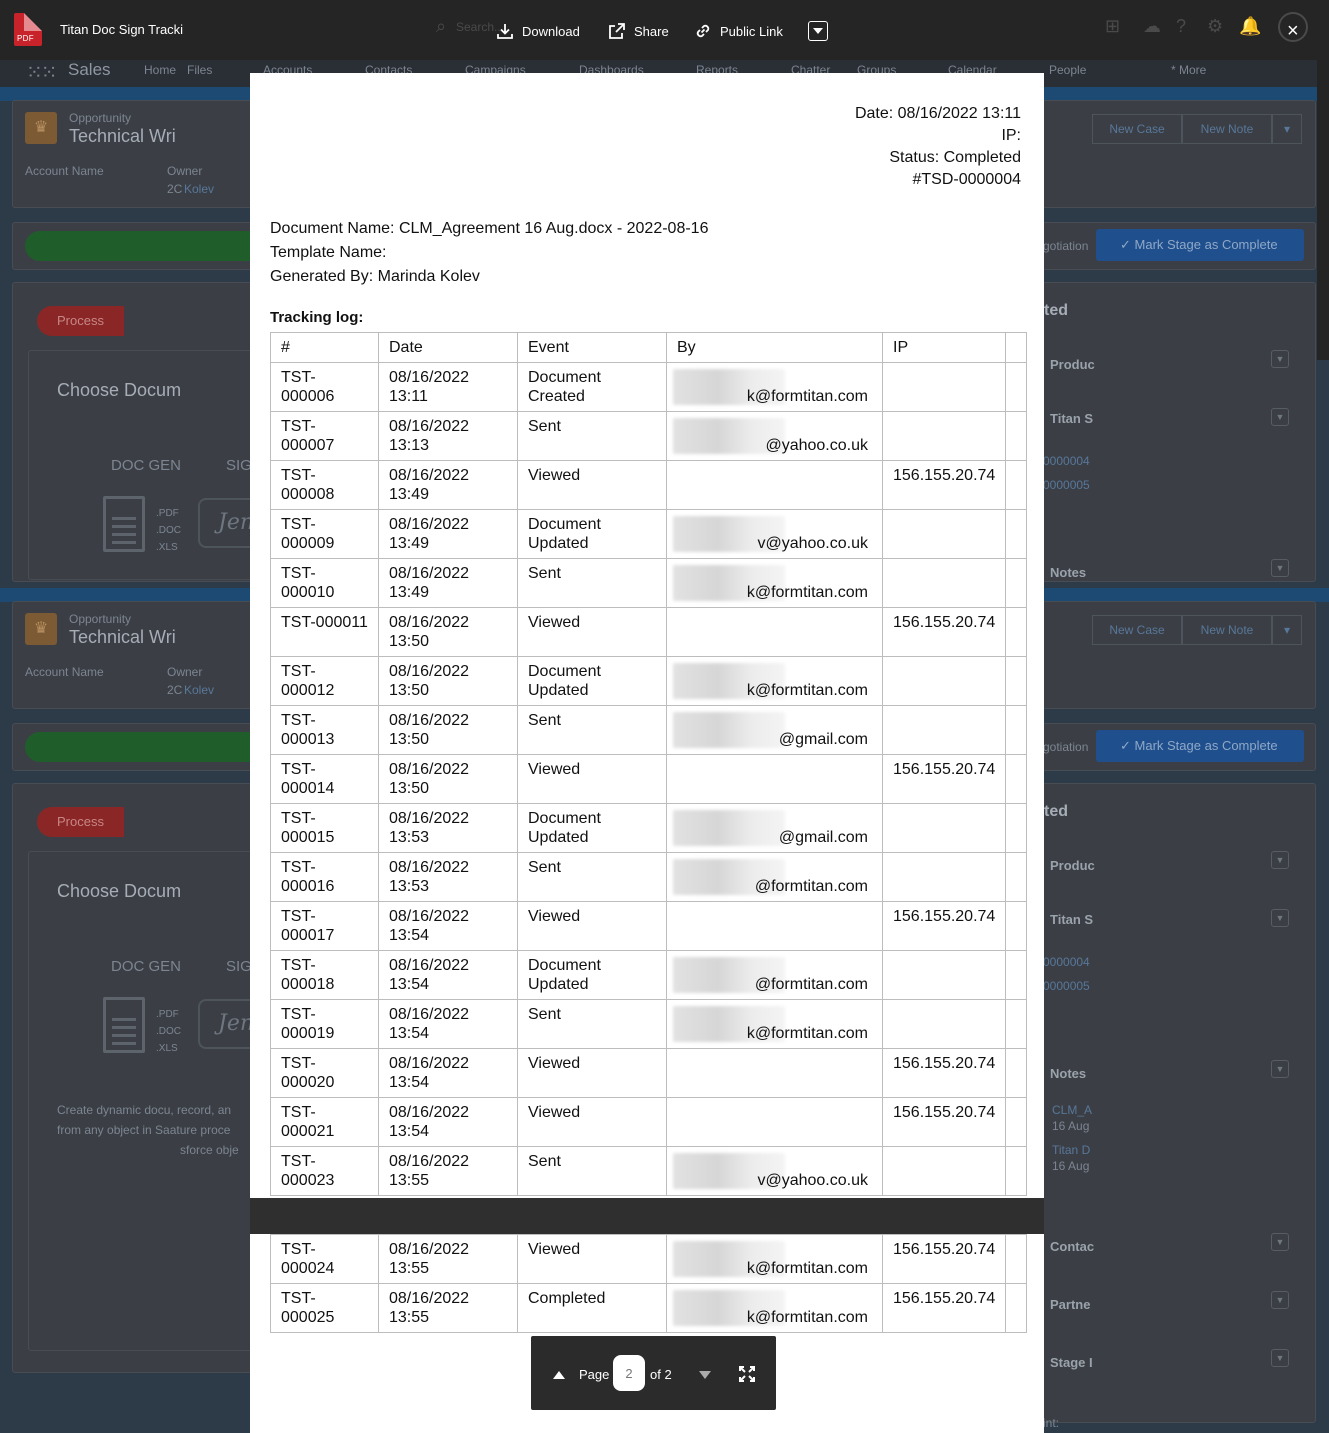 Image resolution: width=1329 pixels, height=1433 pixels. I want to click on products-chevron-2: ▼, so click(1280, 860).